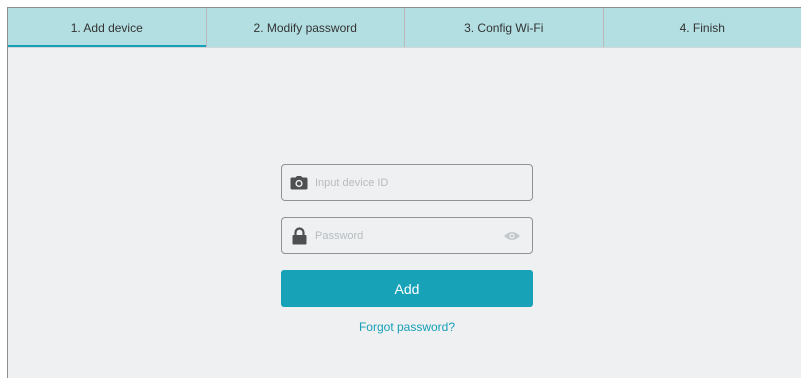  I want to click on eye-icon, so click(512, 236).